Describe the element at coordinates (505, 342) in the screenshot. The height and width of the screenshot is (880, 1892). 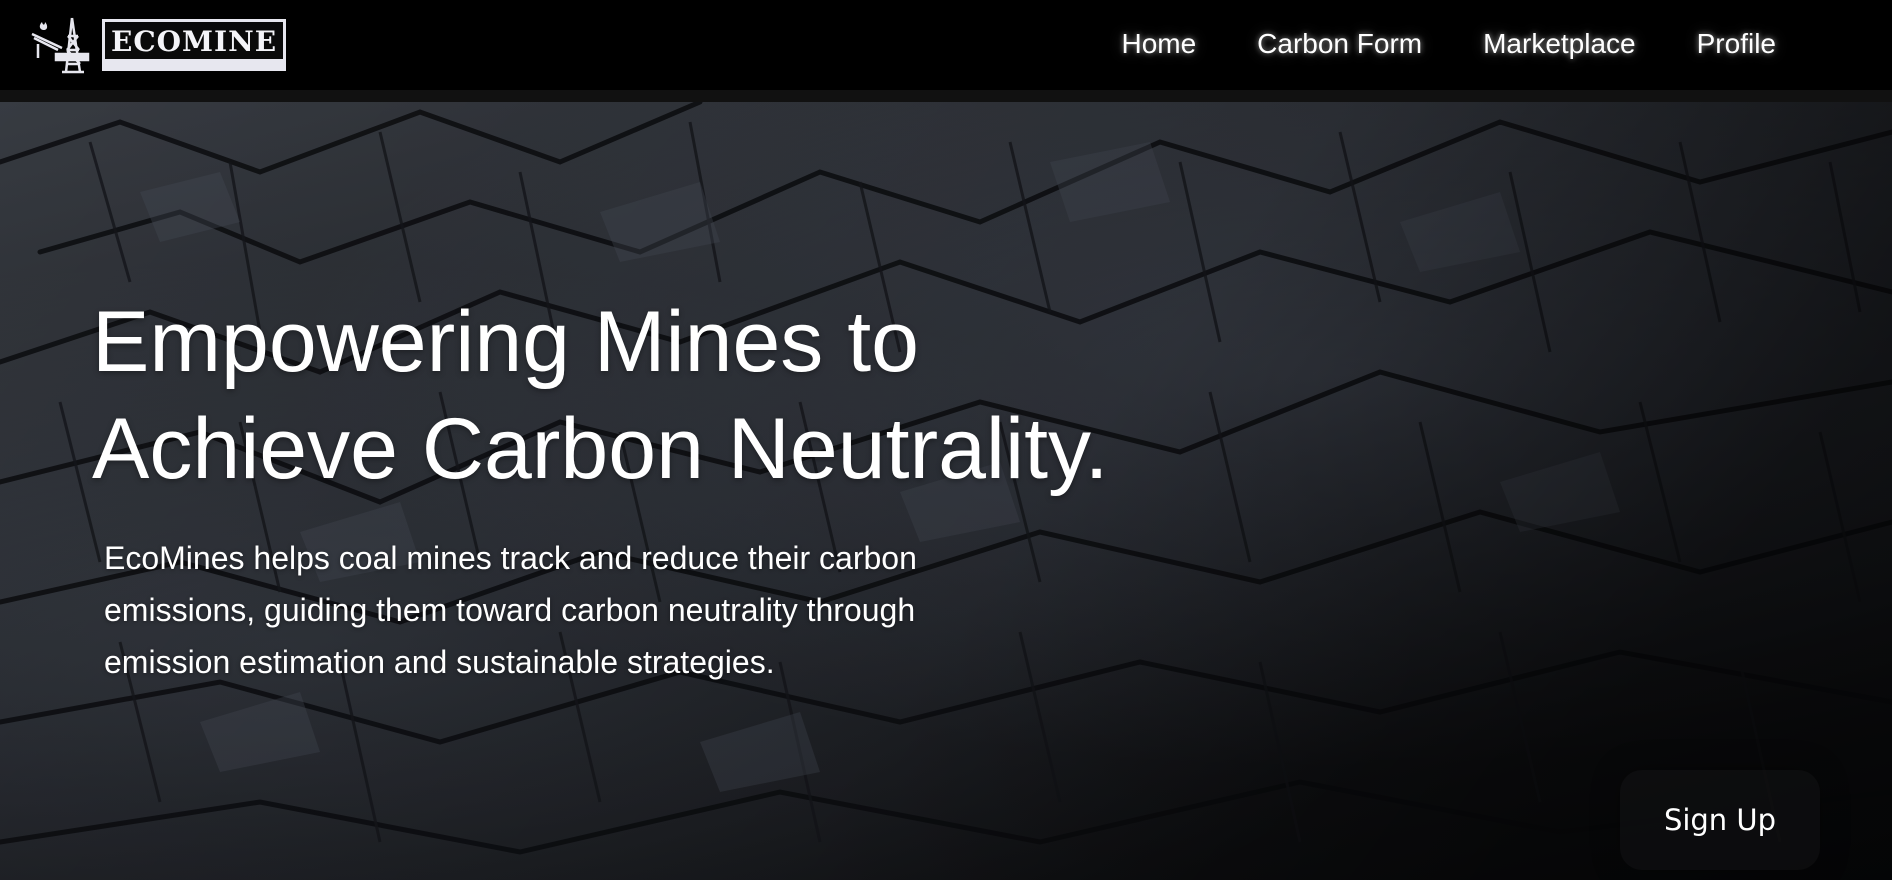
I see `hero-title-line-1: Empowering Mines to` at that location.